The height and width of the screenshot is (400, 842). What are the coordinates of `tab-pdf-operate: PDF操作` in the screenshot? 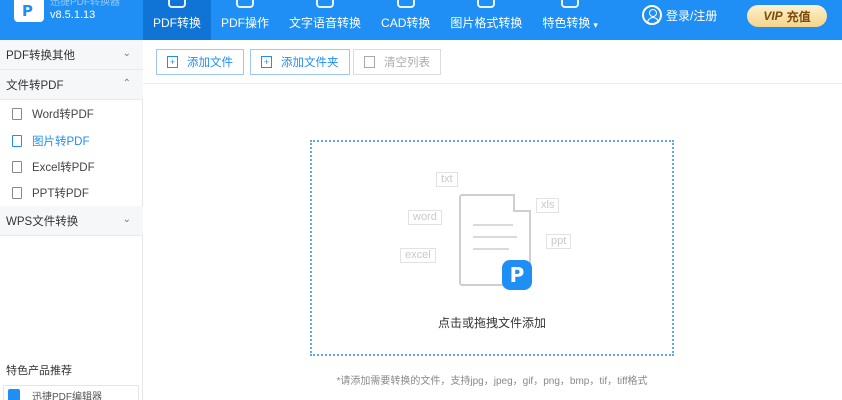 It's located at (245, 20).